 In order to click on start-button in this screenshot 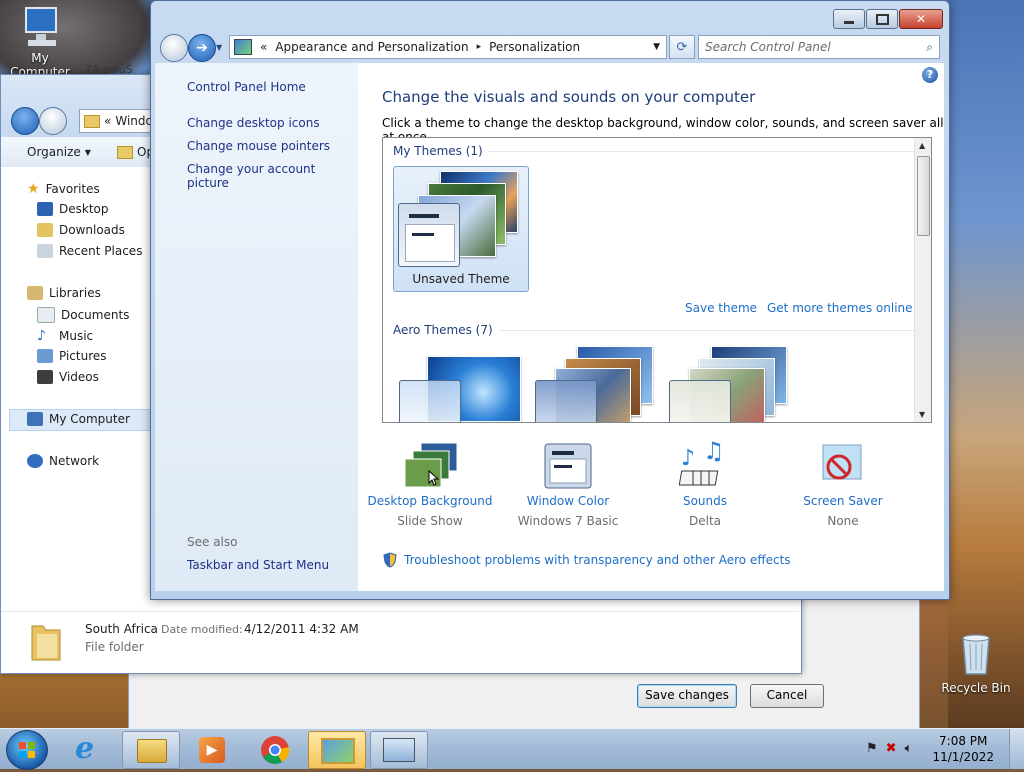, I will do `click(27, 750)`.